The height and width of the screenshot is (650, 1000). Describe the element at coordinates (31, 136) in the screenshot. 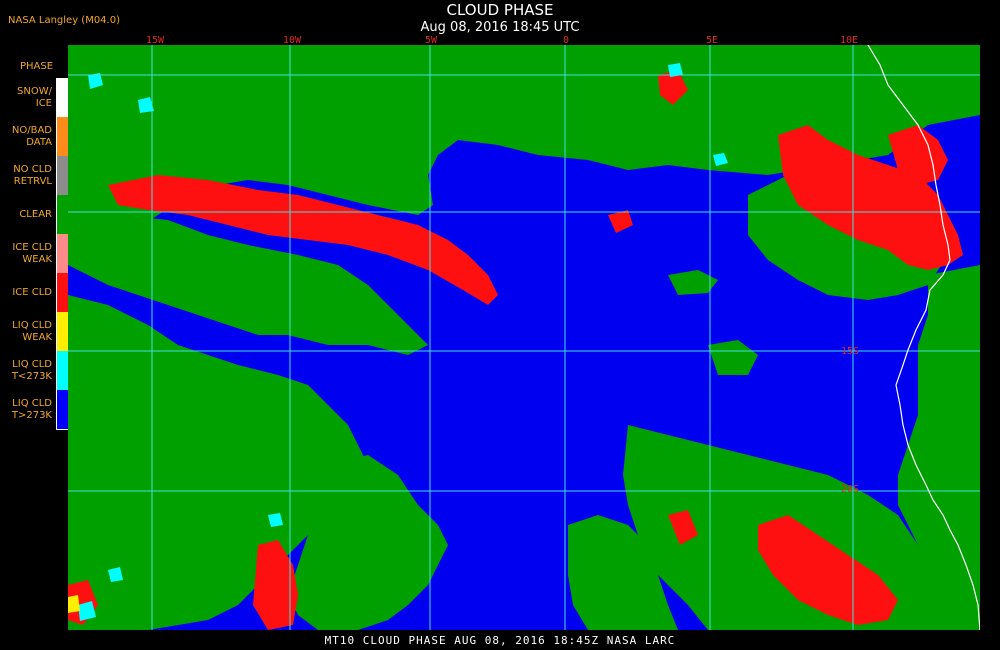

I see `legend-item-label: NO/BAD DATA` at that location.